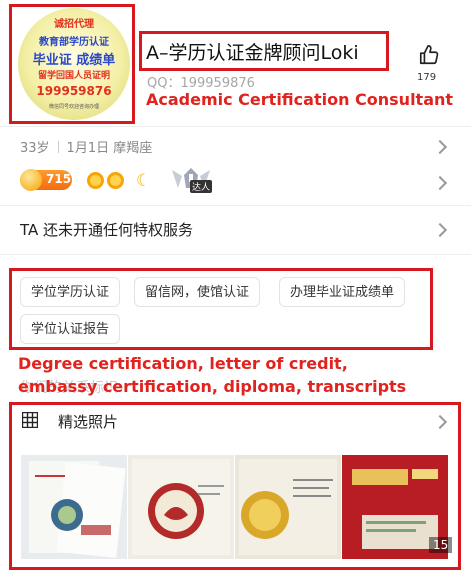 This screenshot has height=574, width=471. I want to click on thumbs-up-icon, so click(429, 55).